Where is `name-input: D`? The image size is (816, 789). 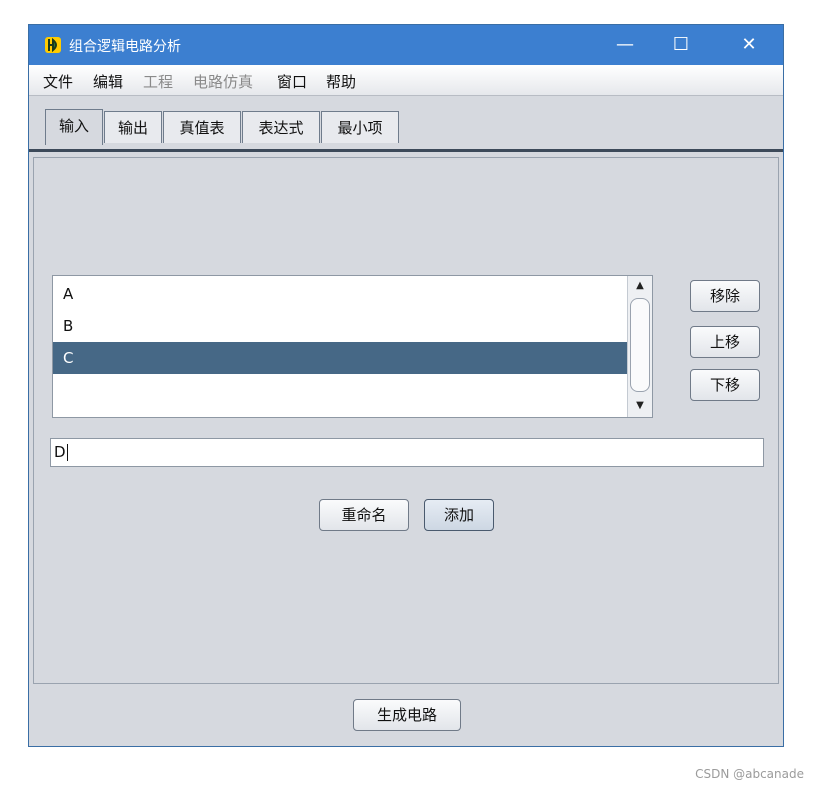
name-input: D is located at coordinates (407, 452).